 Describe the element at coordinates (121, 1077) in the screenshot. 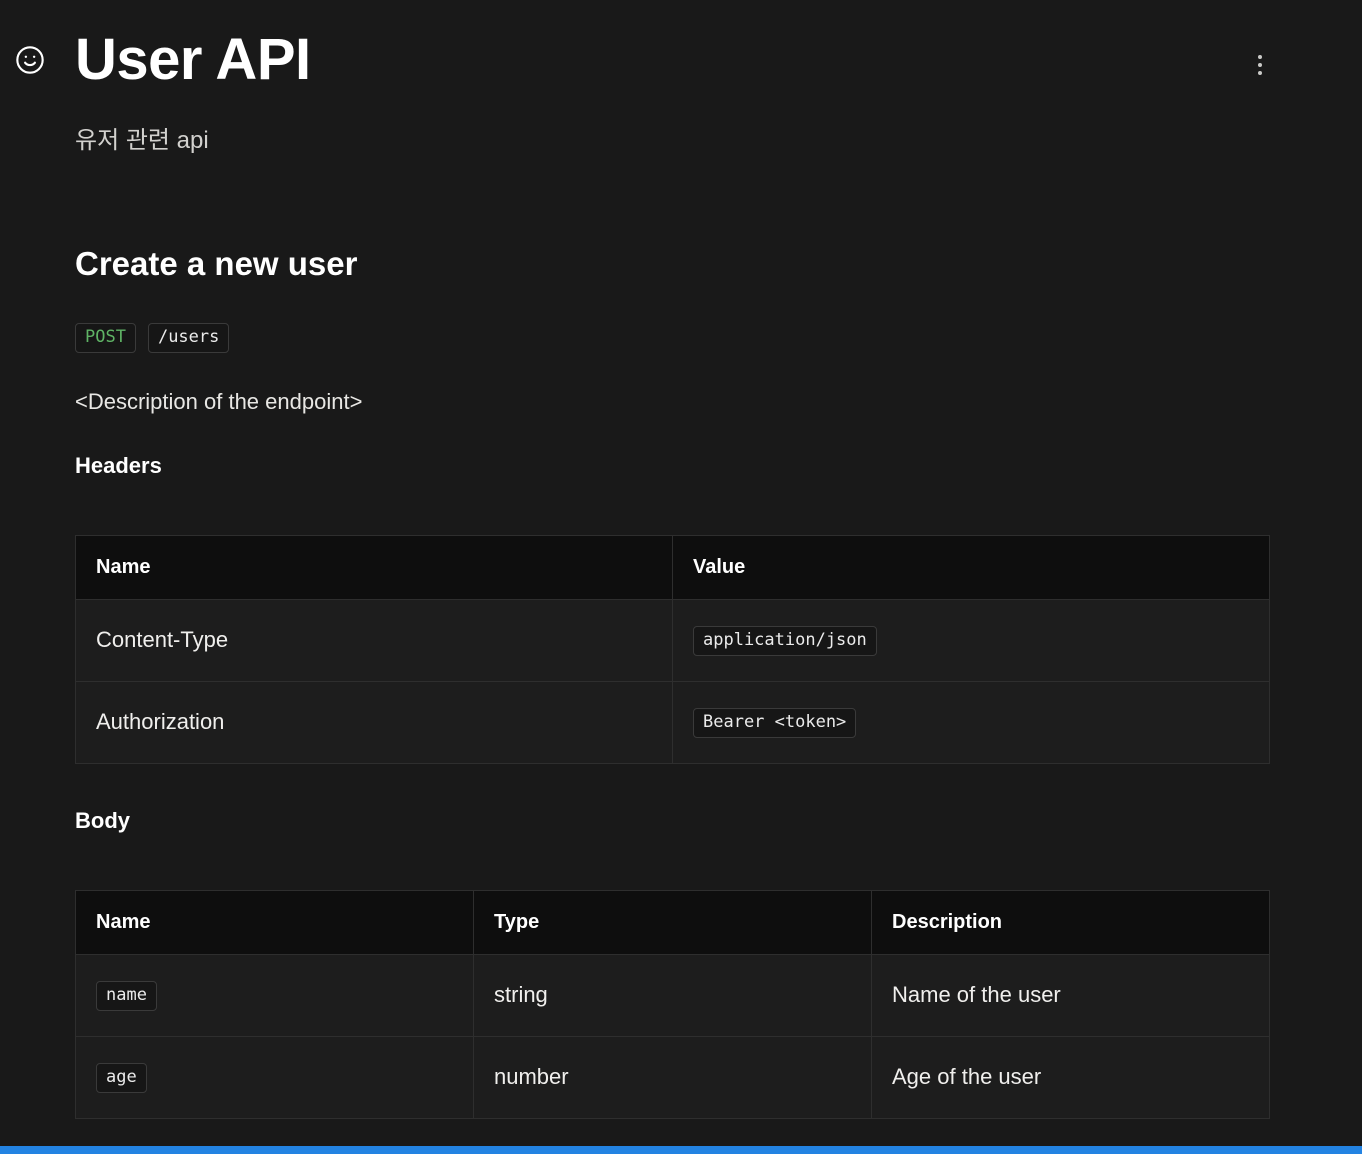

I see `code-param-badge: age` at that location.